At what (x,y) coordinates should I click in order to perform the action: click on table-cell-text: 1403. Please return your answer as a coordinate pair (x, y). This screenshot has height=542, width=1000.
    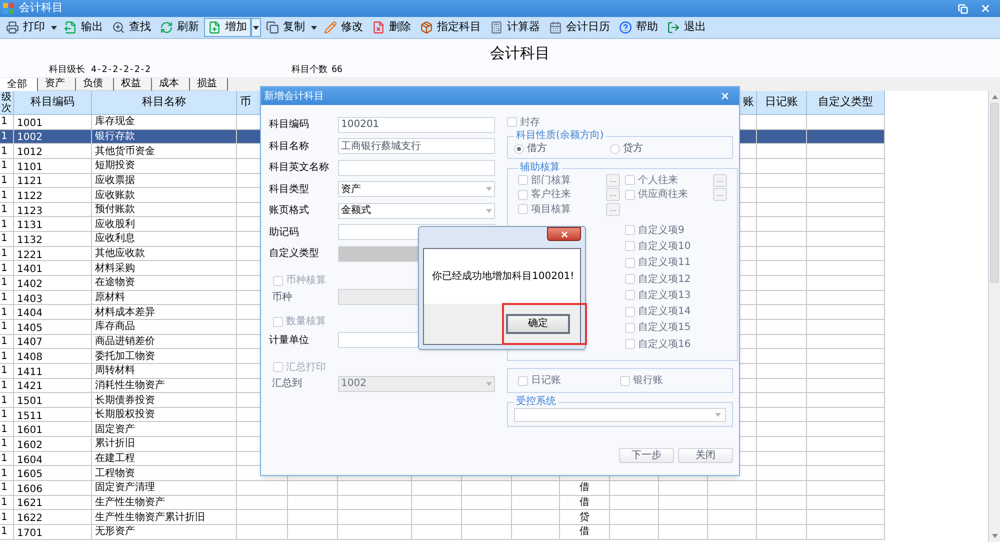
    Looking at the image, I should click on (29, 298).